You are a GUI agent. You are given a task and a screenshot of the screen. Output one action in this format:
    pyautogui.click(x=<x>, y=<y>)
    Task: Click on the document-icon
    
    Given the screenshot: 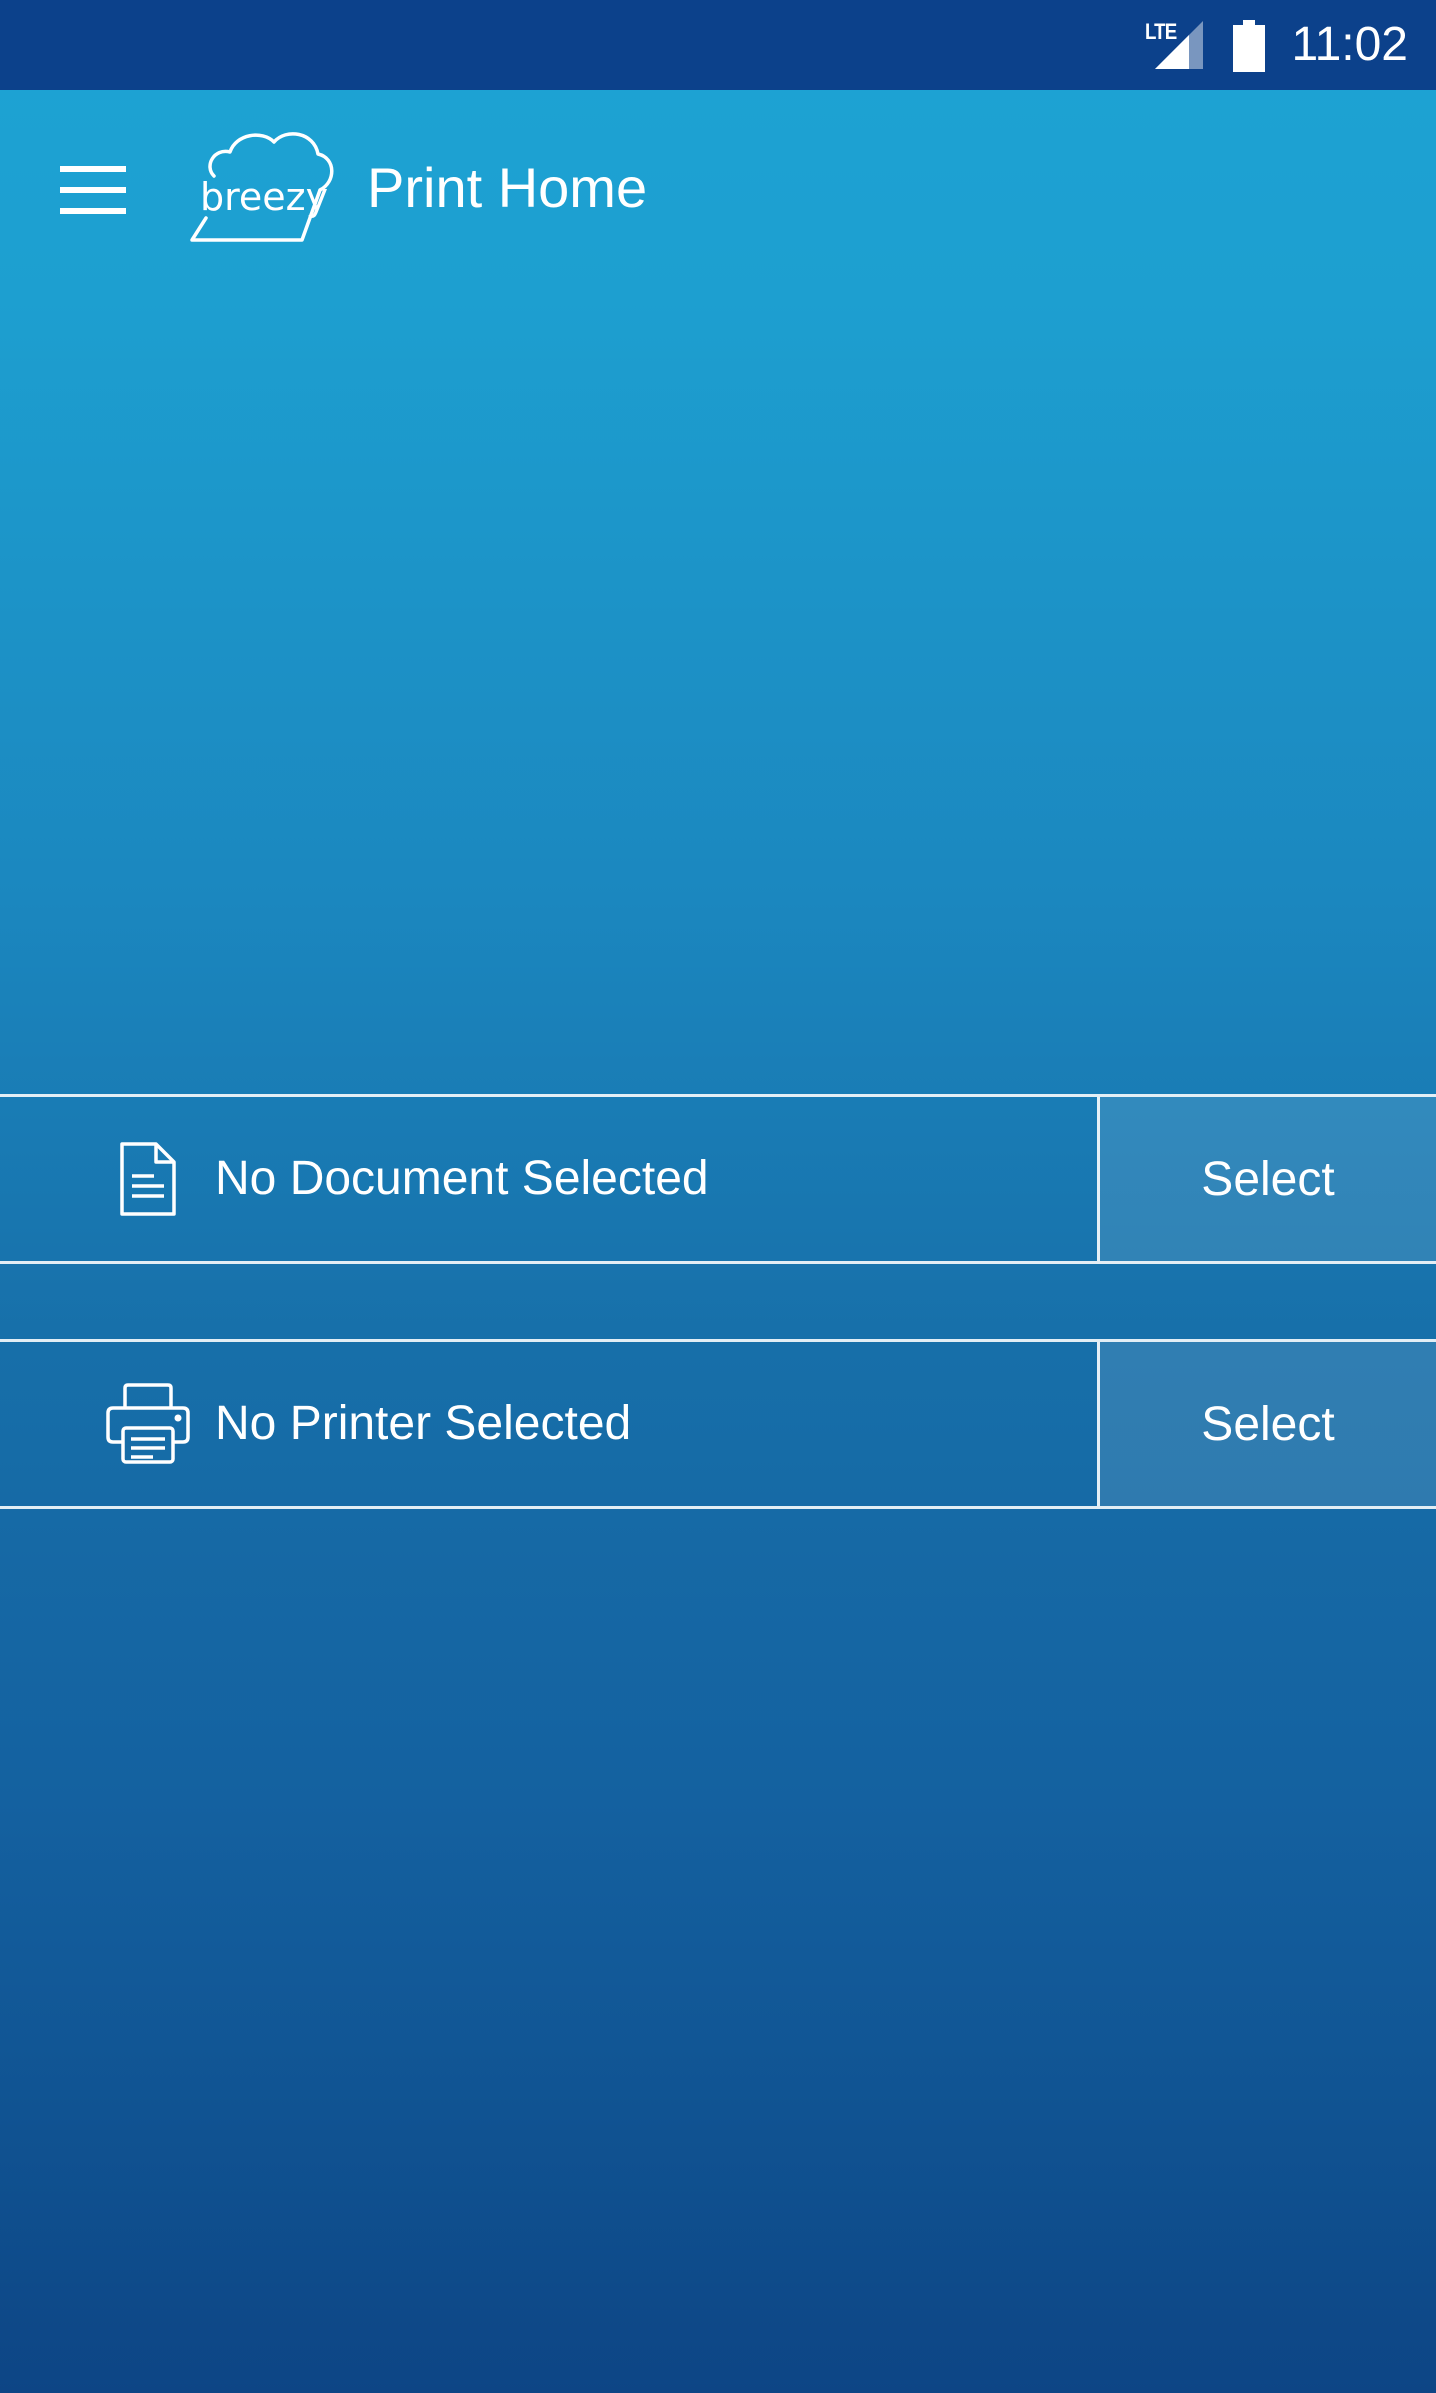 What is the action you would take?
    pyautogui.click(x=148, y=1179)
    